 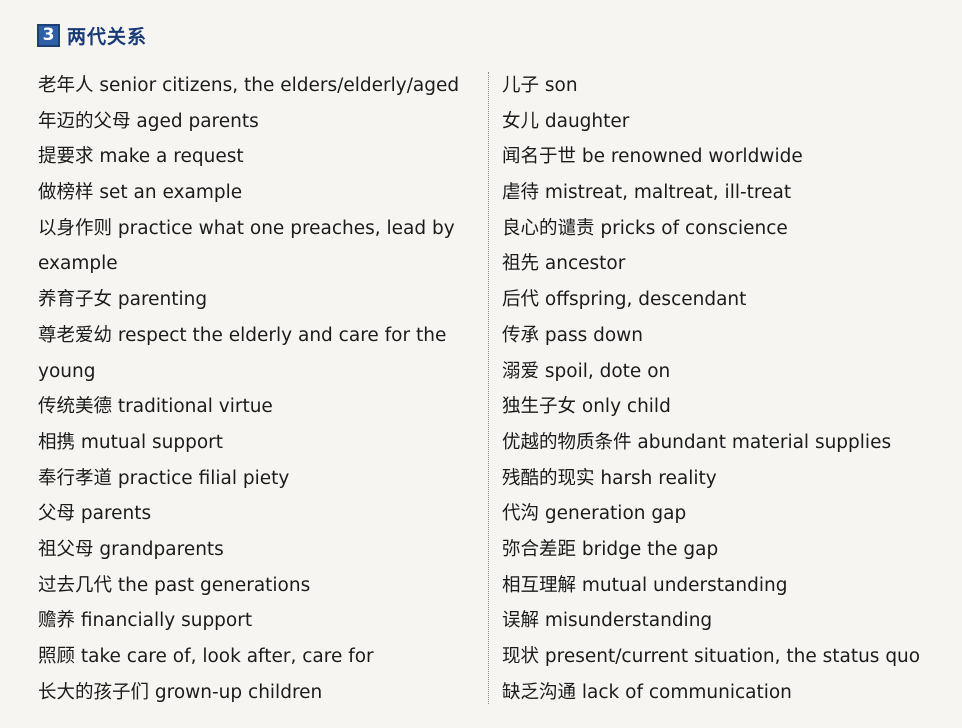 I want to click on vocab-entry: 相携 mutual support, so click(x=130, y=442).